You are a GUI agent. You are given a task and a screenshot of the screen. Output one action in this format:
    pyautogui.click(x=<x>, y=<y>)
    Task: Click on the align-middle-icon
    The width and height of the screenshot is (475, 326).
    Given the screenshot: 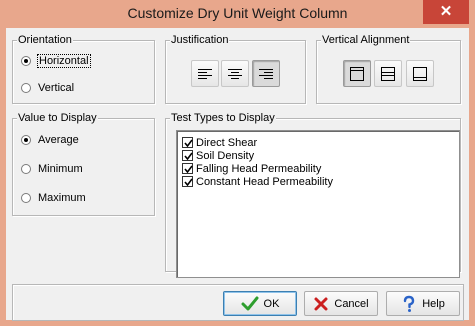 What is the action you would take?
    pyautogui.click(x=388, y=73)
    